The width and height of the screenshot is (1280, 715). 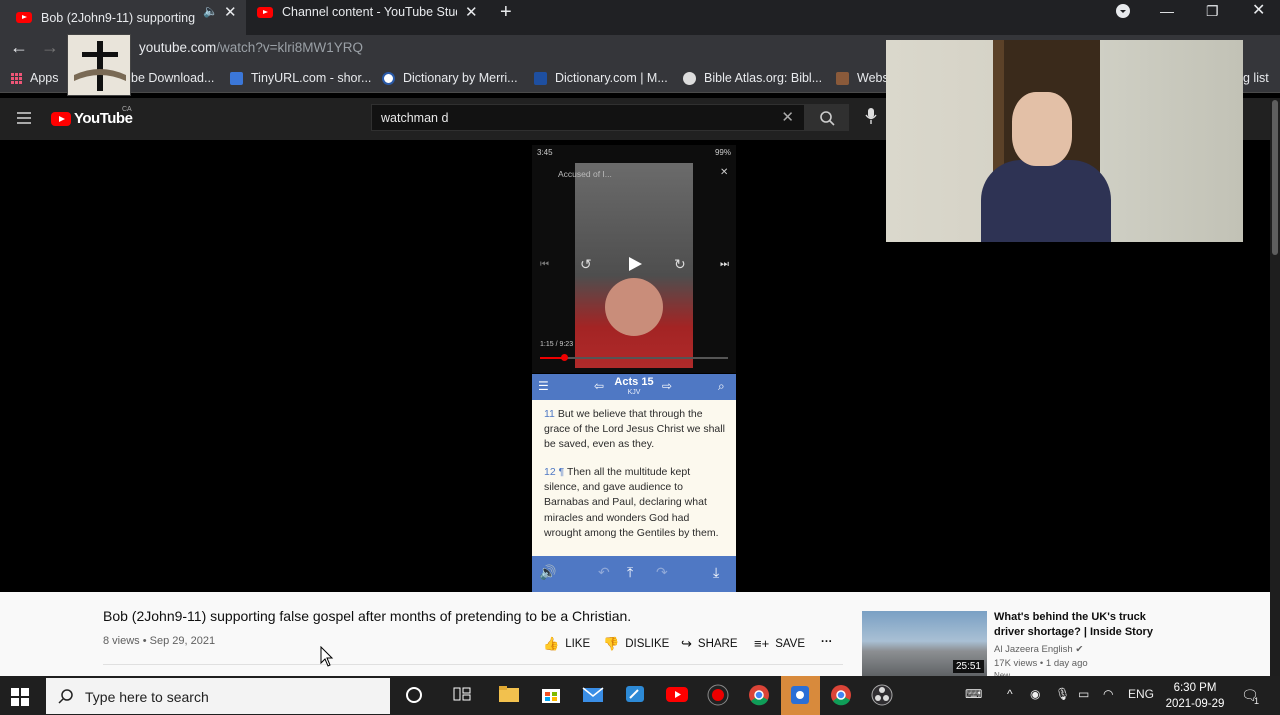 I want to click on bookmark-bible-atlas: Bible Atlas.org, so click(x=752, y=78).